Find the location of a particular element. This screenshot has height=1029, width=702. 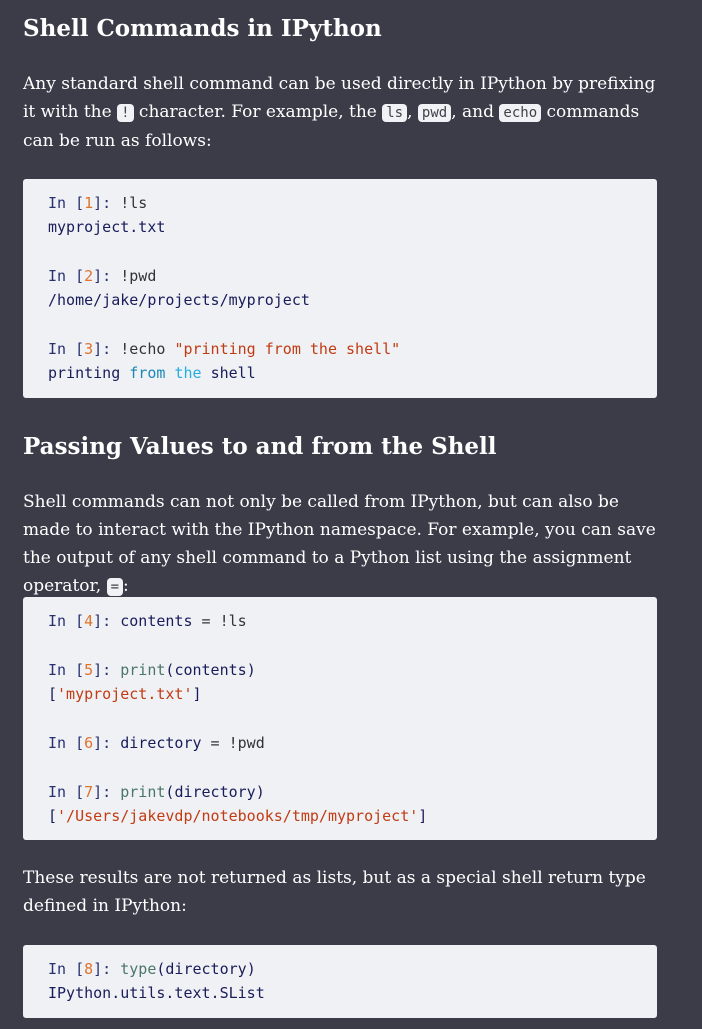

inline-code-bang: ! is located at coordinates (125, 113).